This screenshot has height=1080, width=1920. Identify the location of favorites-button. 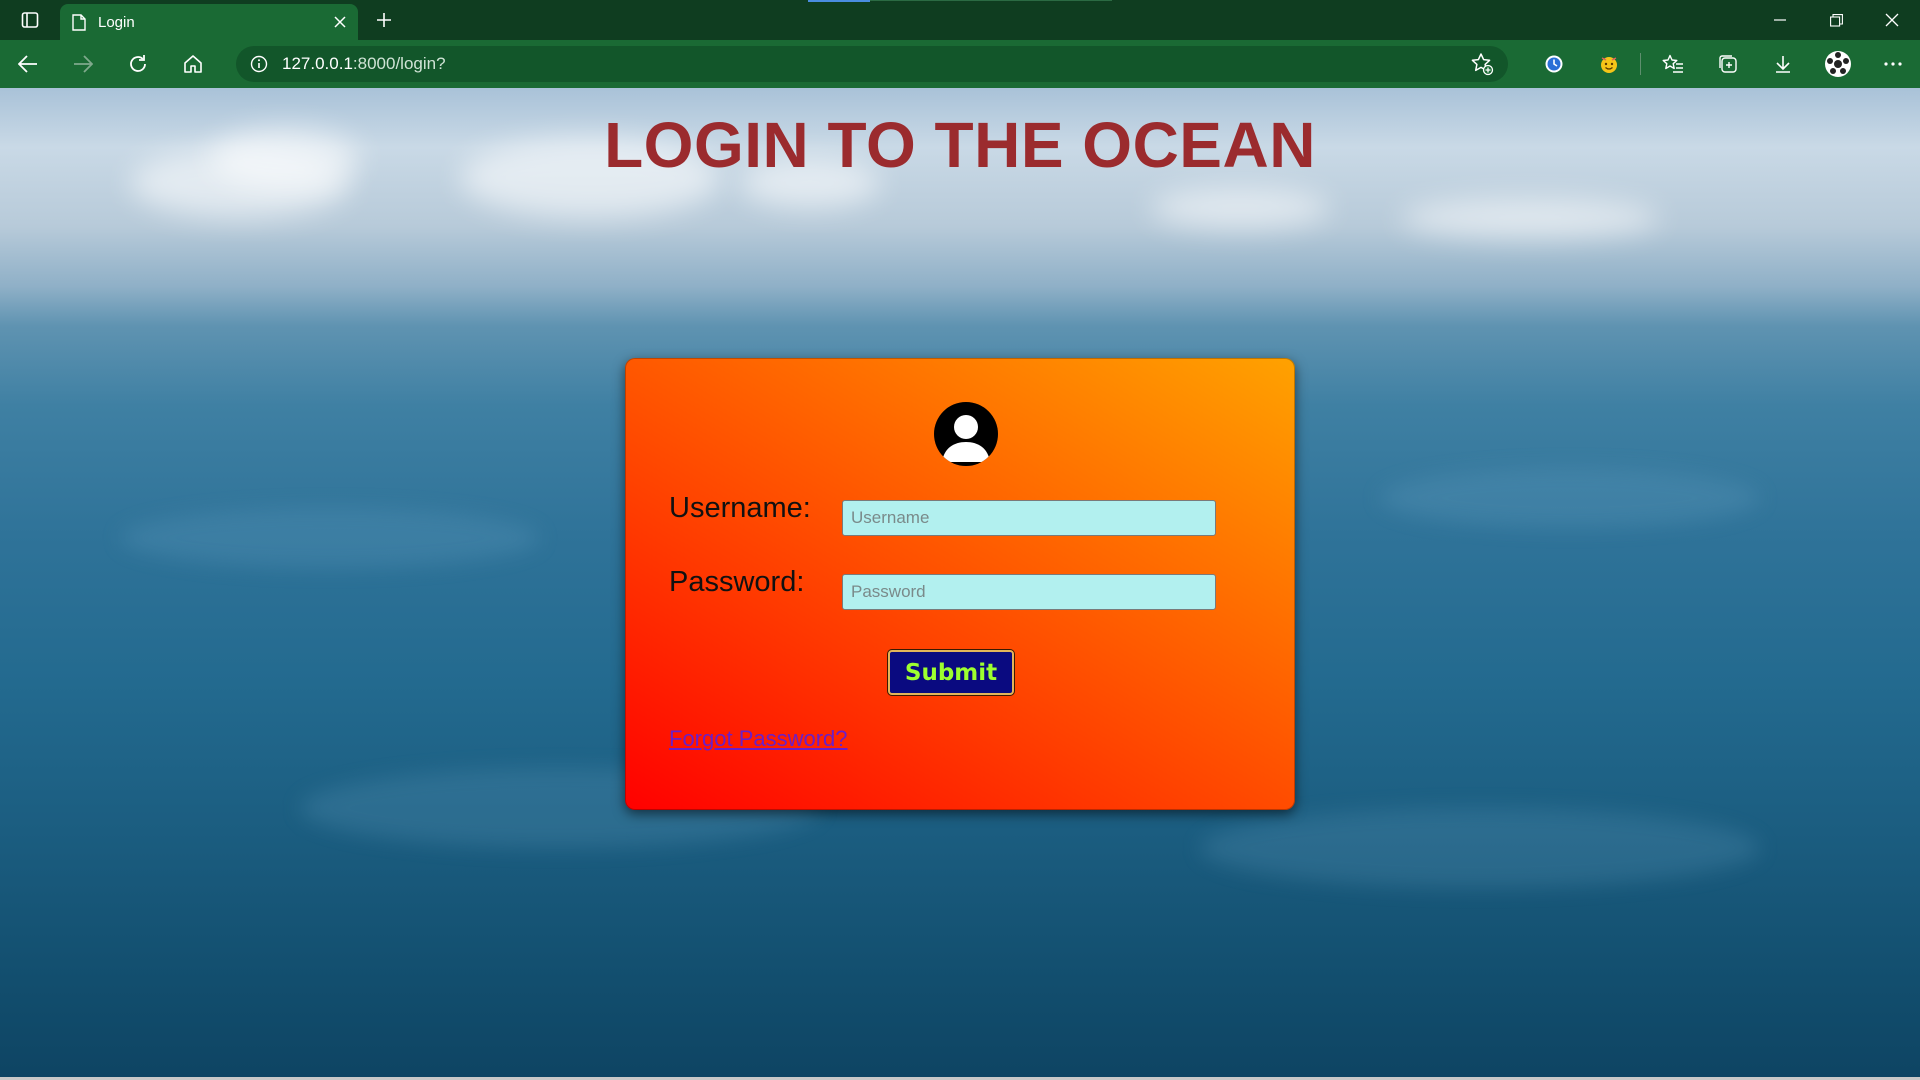
(1672, 64).